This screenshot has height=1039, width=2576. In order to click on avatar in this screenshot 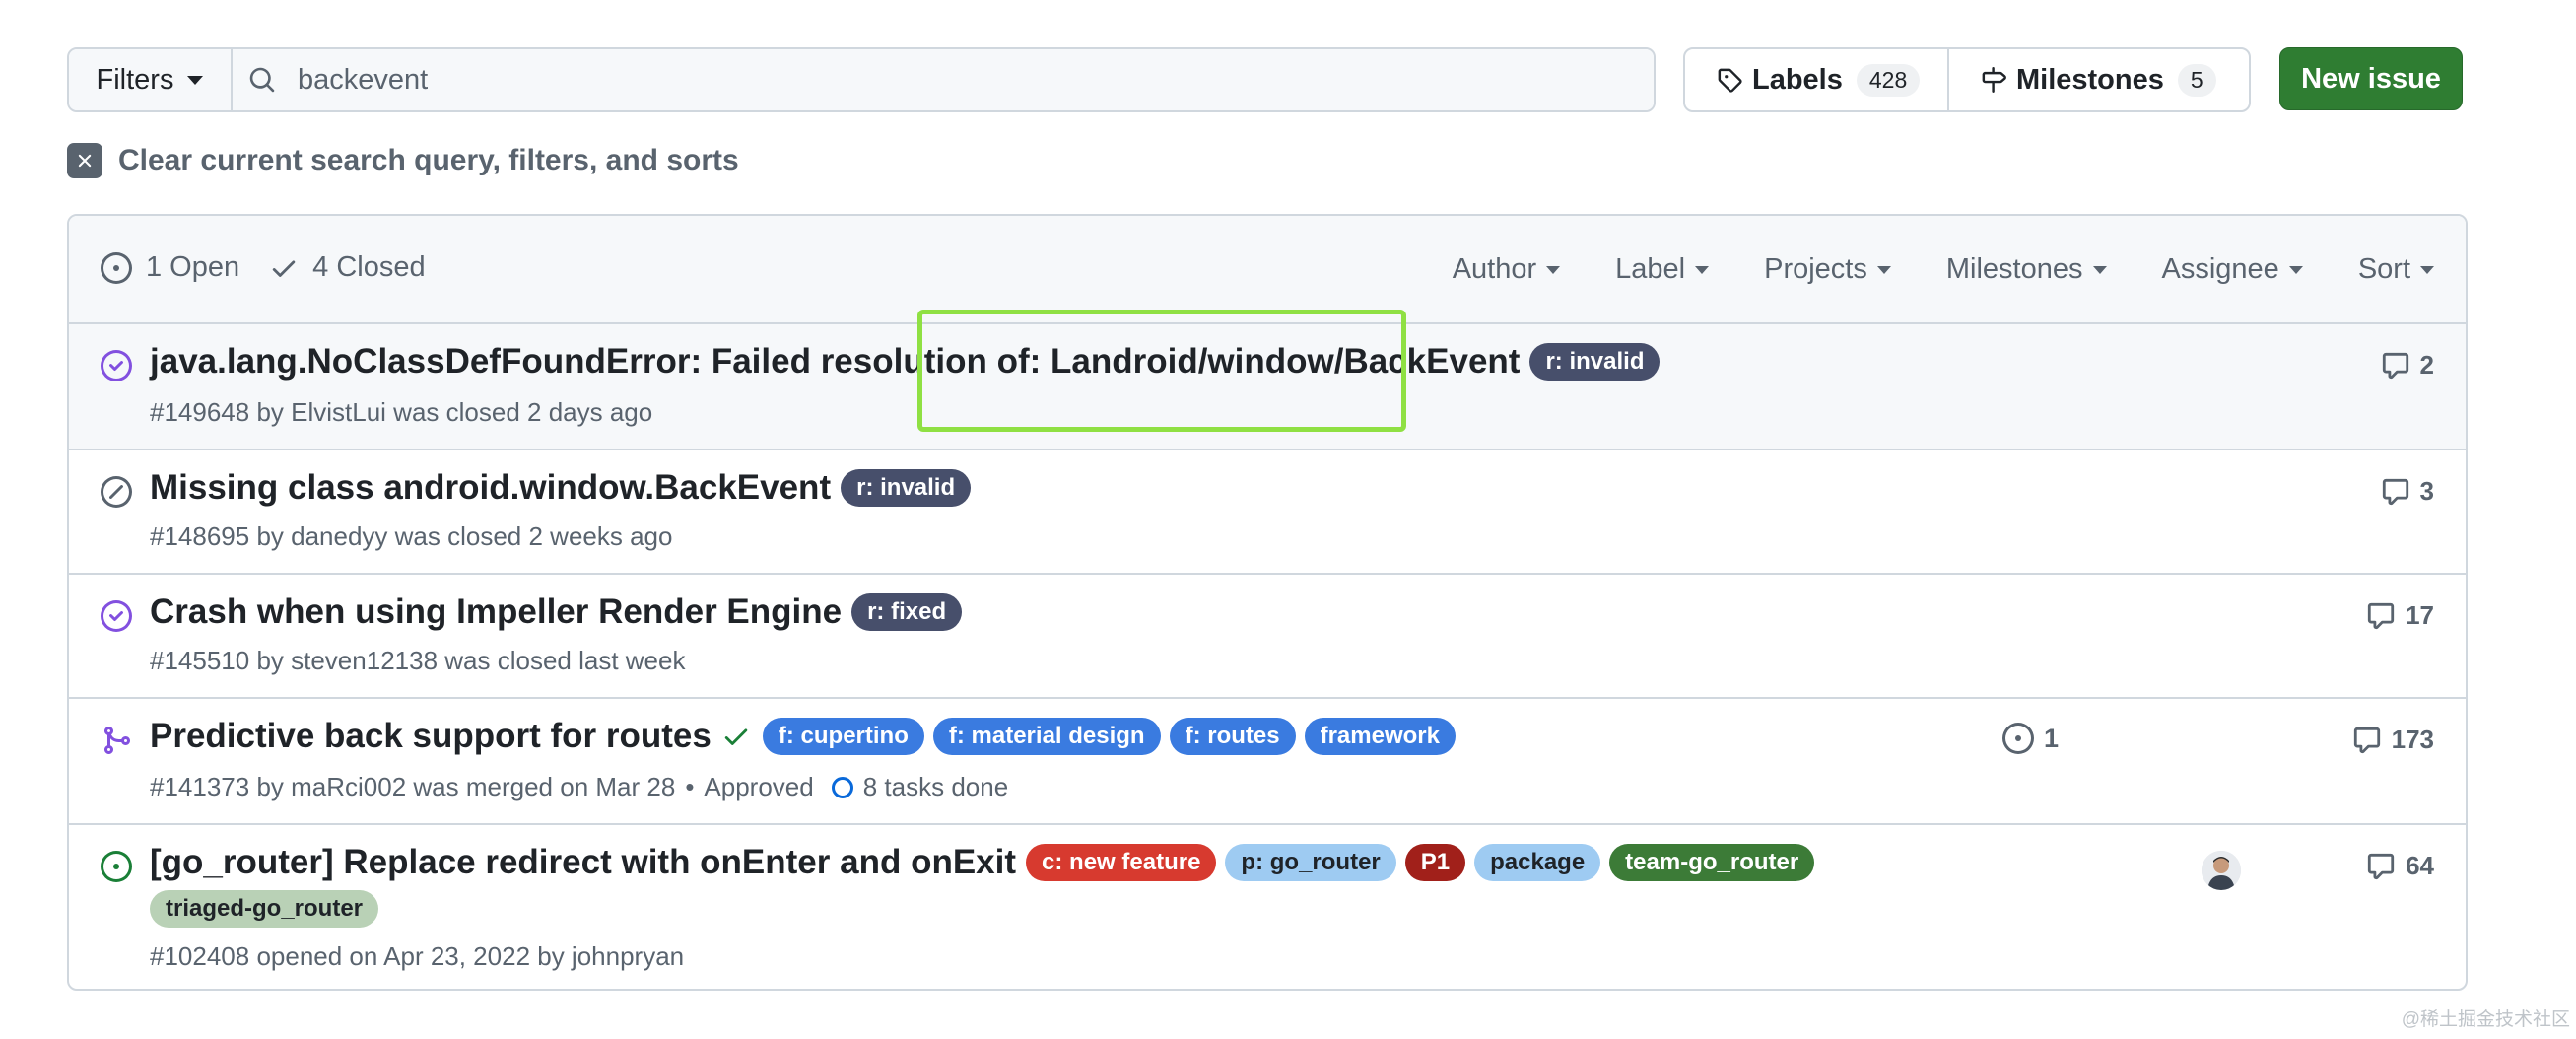, I will do `click(2221, 870)`.